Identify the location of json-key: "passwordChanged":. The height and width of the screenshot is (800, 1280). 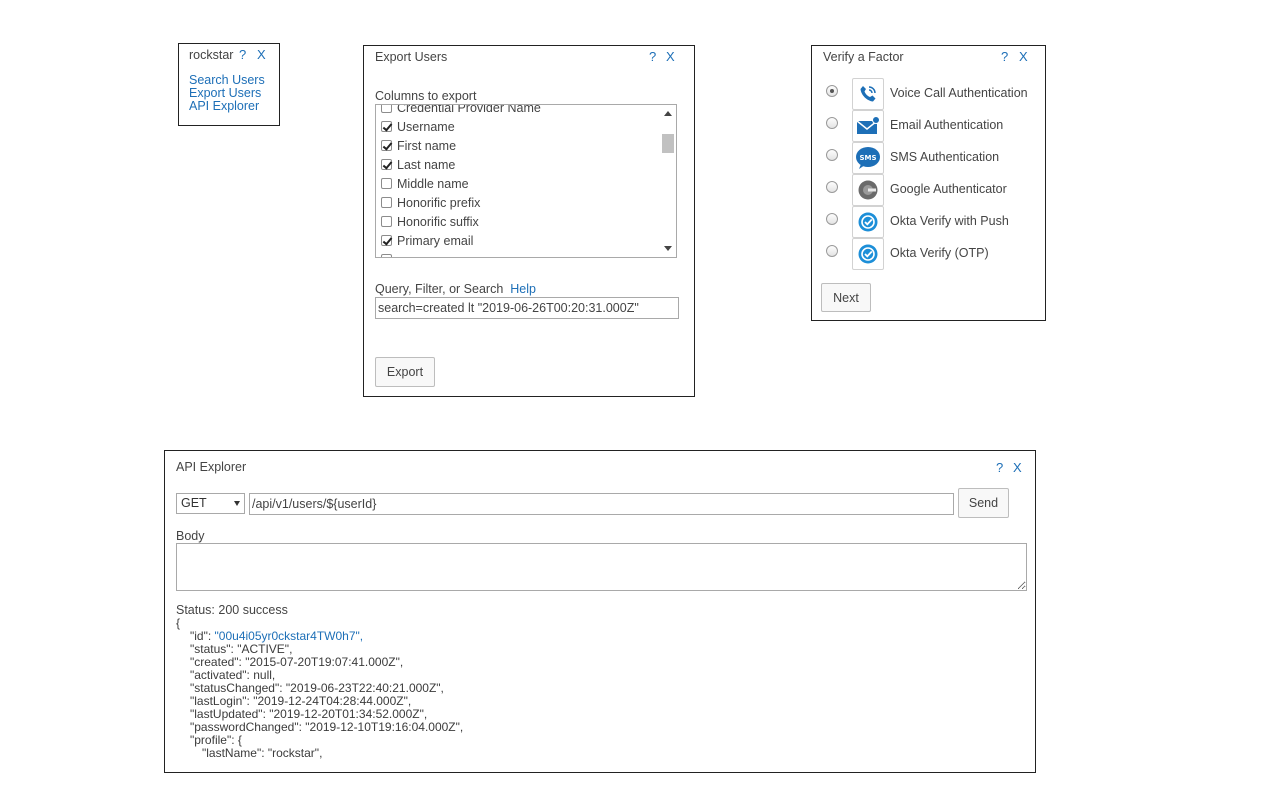
(248, 727).